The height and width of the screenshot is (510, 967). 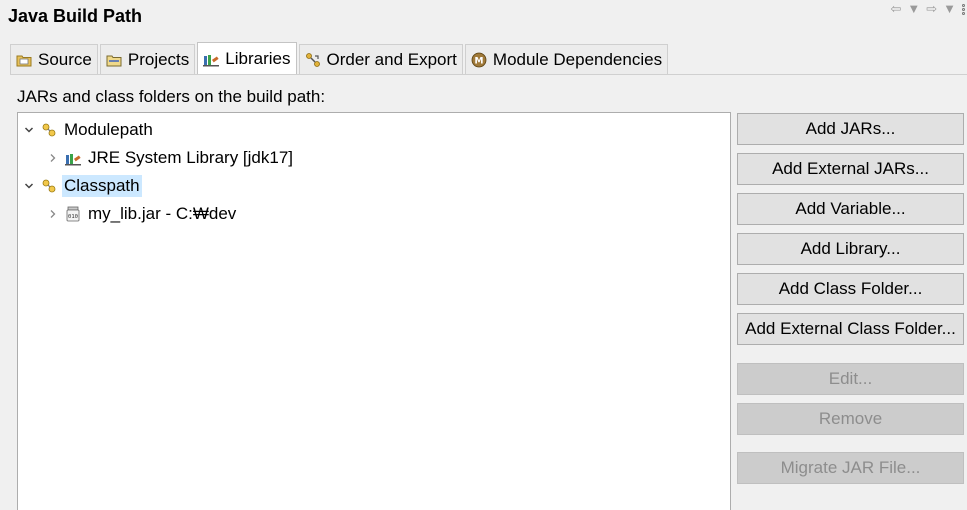 What do you see at coordinates (73, 160) in the screenshot?
I see `jre-library-icon` at bounding box center [73, 160].